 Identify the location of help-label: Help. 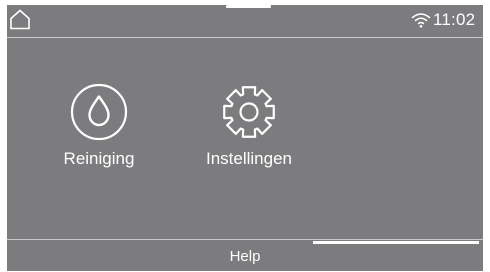
(245, 256).